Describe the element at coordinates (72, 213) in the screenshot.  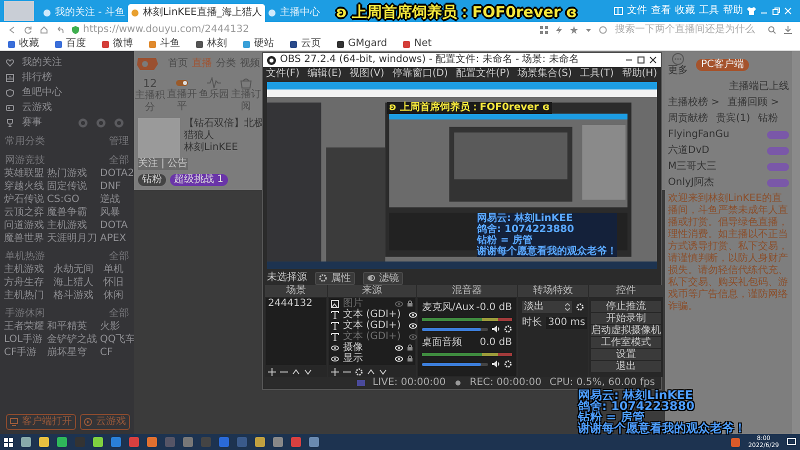
I see `category-link: 魔兽争霸` at that location.